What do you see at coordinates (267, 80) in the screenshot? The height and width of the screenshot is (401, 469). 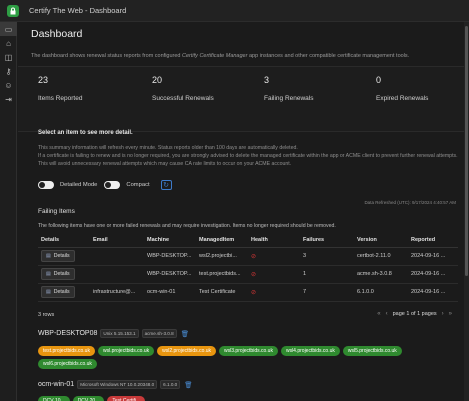 I see `stat-value: 3` at bounding box center [267, 80].